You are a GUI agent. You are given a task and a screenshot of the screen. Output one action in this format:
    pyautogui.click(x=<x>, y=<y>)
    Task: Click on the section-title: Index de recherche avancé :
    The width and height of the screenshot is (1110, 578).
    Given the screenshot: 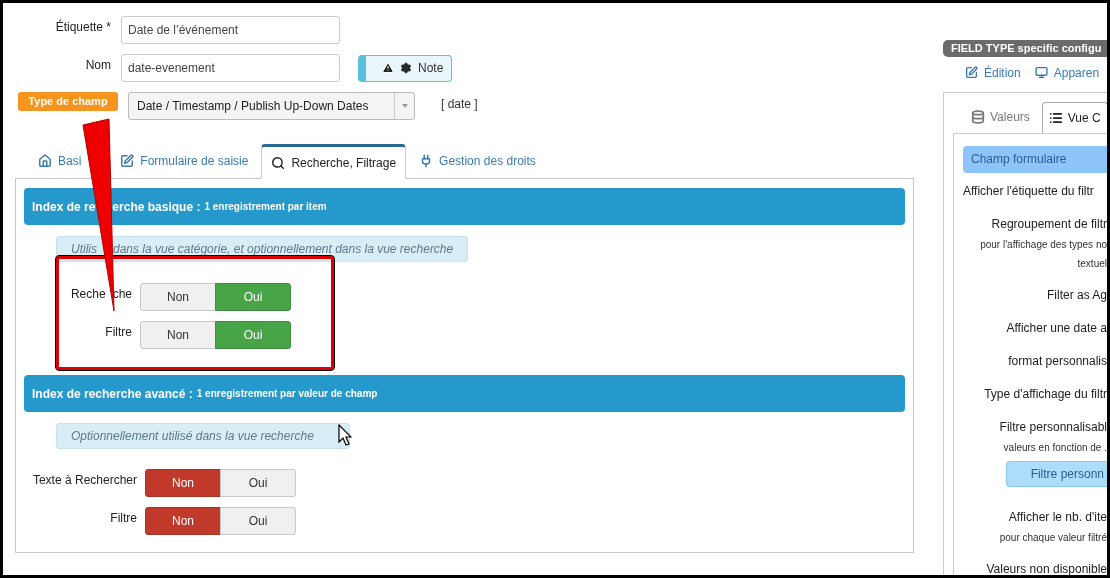 What is the action you would take?
    pyautogui.click(x=112, y=394)
    